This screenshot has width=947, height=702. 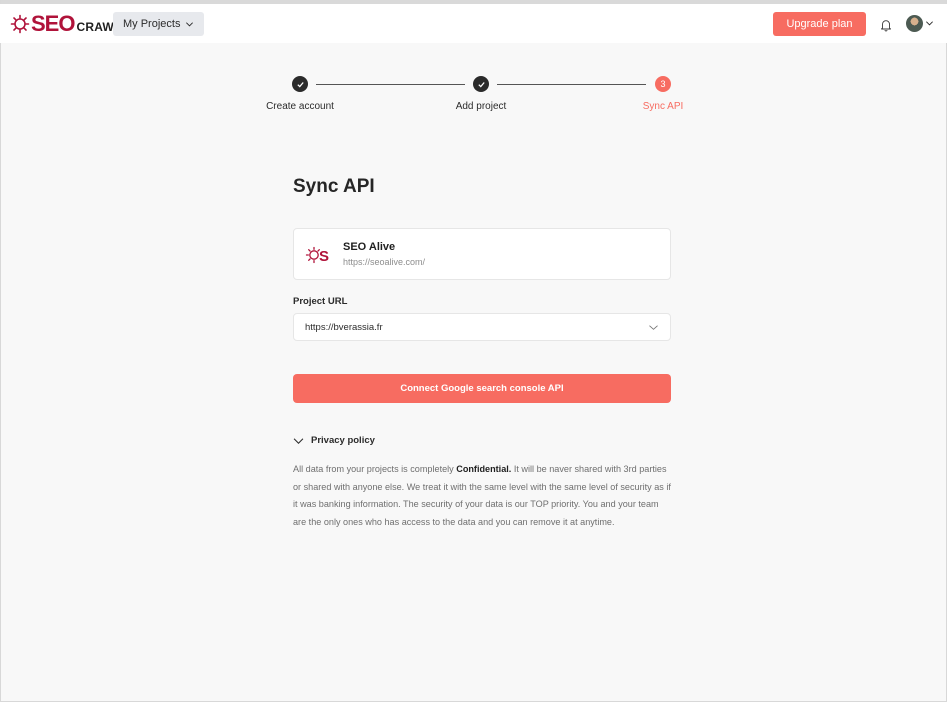 I want to click on step-label-create-account: Create account, so click(x=300, y=106).